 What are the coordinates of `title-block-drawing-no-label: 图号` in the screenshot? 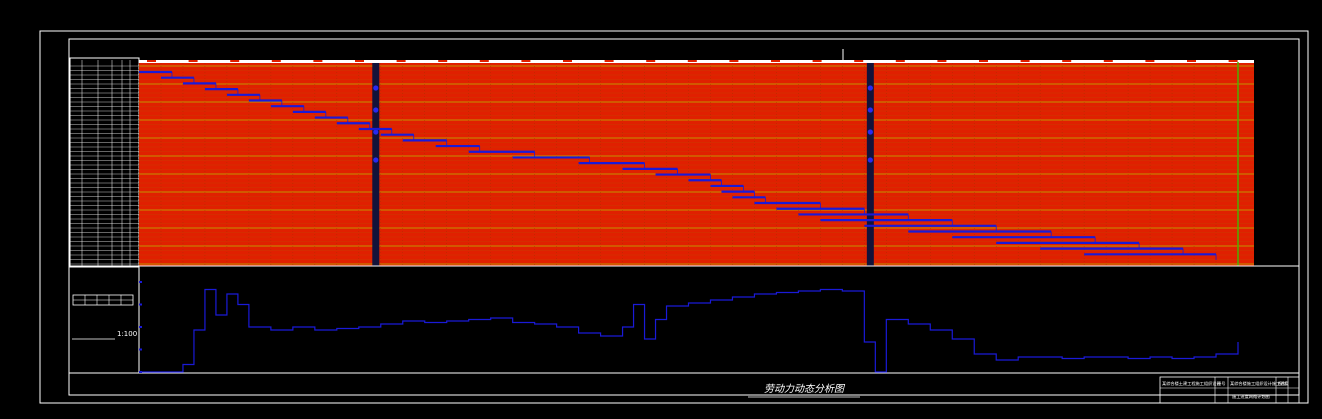 It's located at (1221, 384).